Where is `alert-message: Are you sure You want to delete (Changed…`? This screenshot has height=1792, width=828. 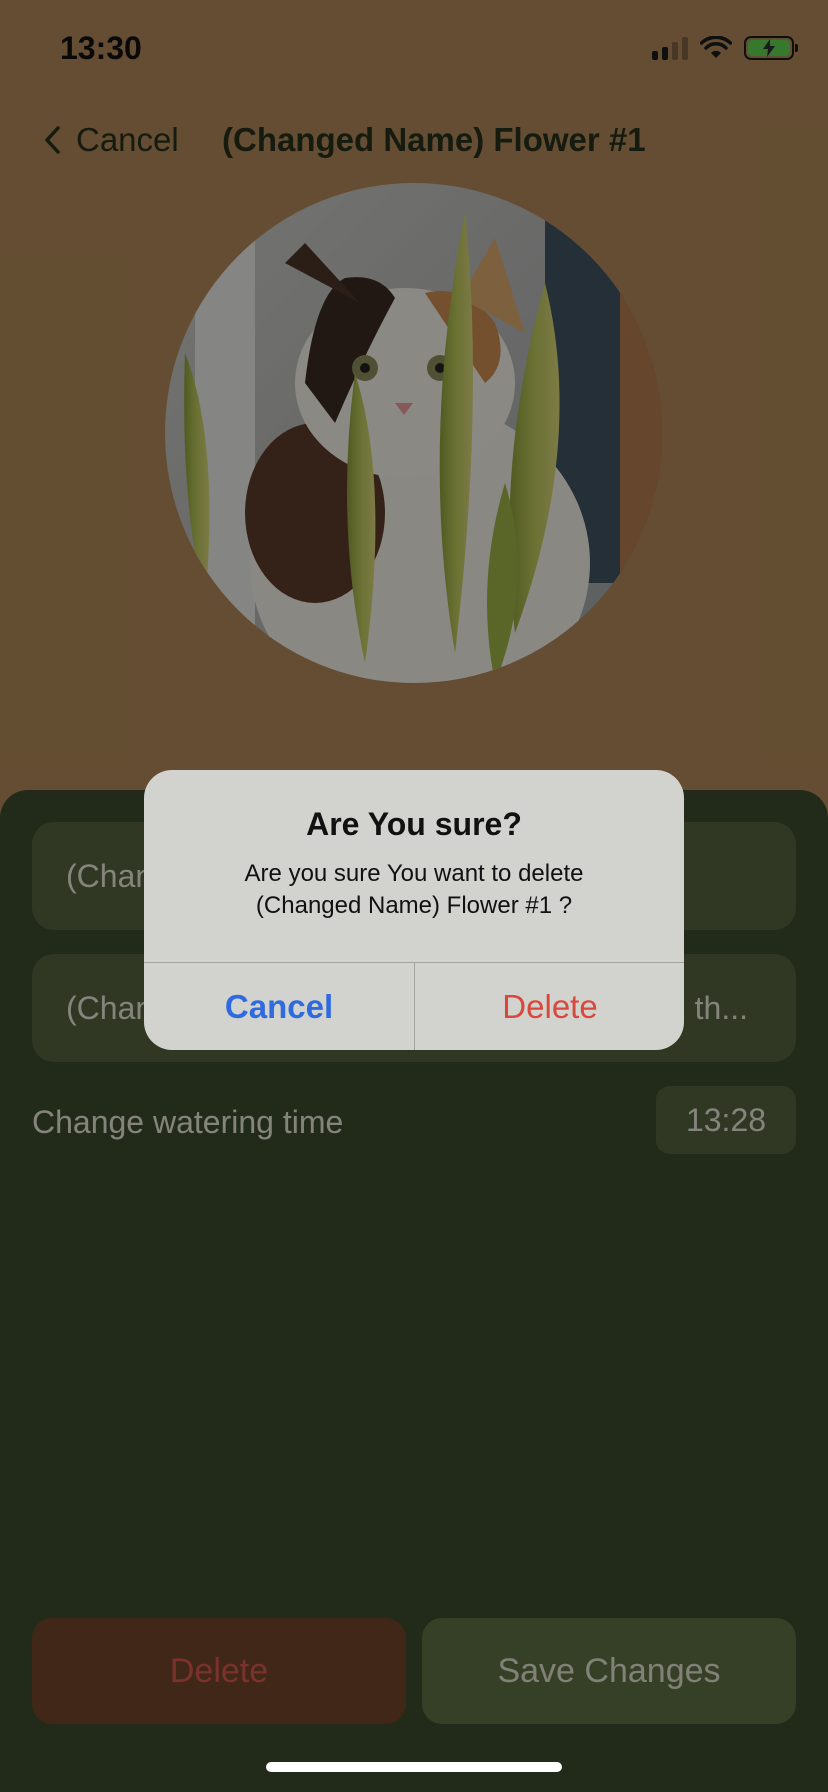
alert-message: Are you sure You want to delete (Changed… is located at coordinates (414, 890).